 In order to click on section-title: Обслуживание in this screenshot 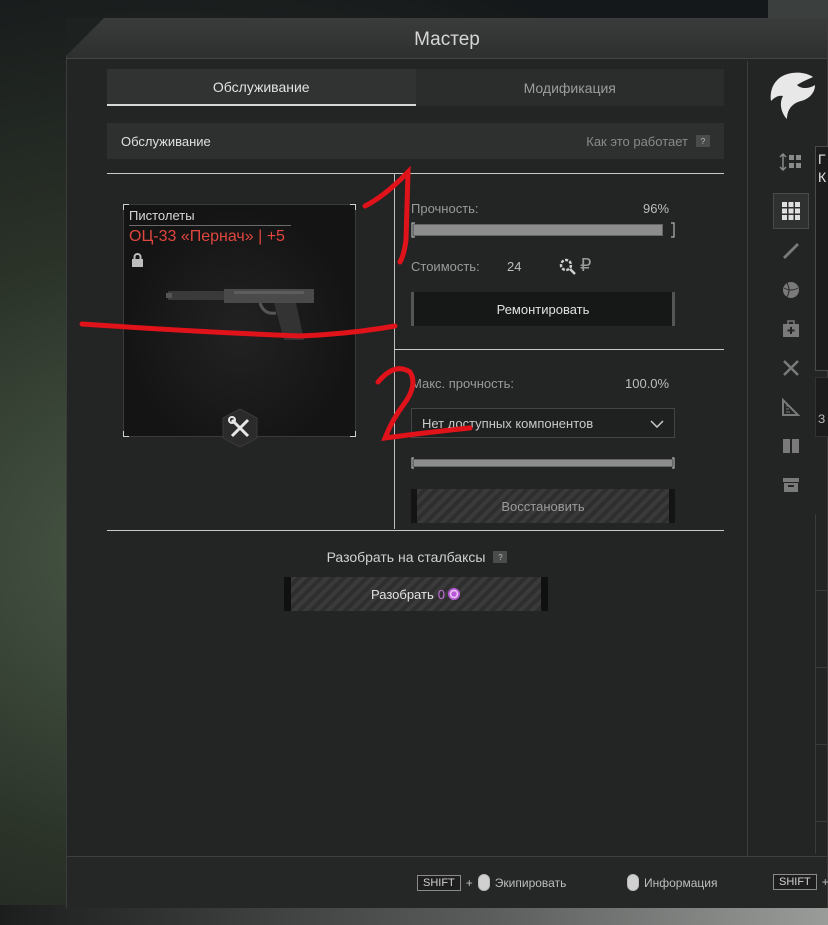, I will do `click(166, 141)`.